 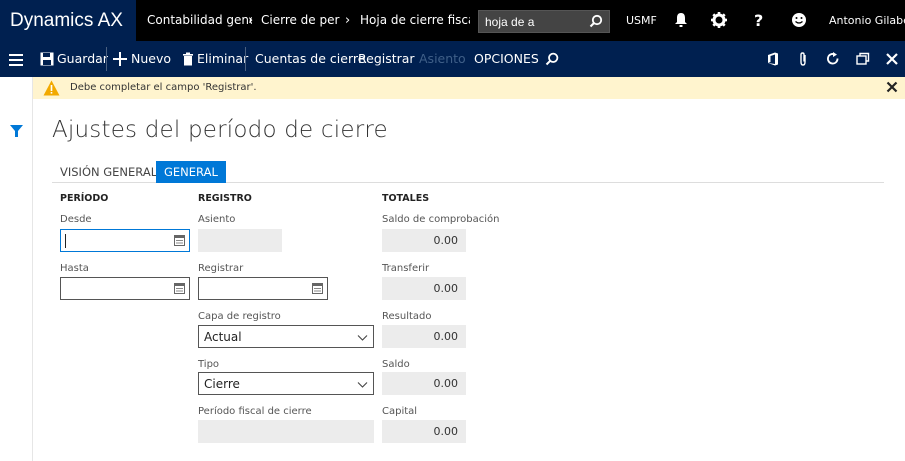 What do you see at coordinates (220, 130) in the screenshot?
I see `page-title: Ajustes del período de cierre` at bounding box center [220, 130].